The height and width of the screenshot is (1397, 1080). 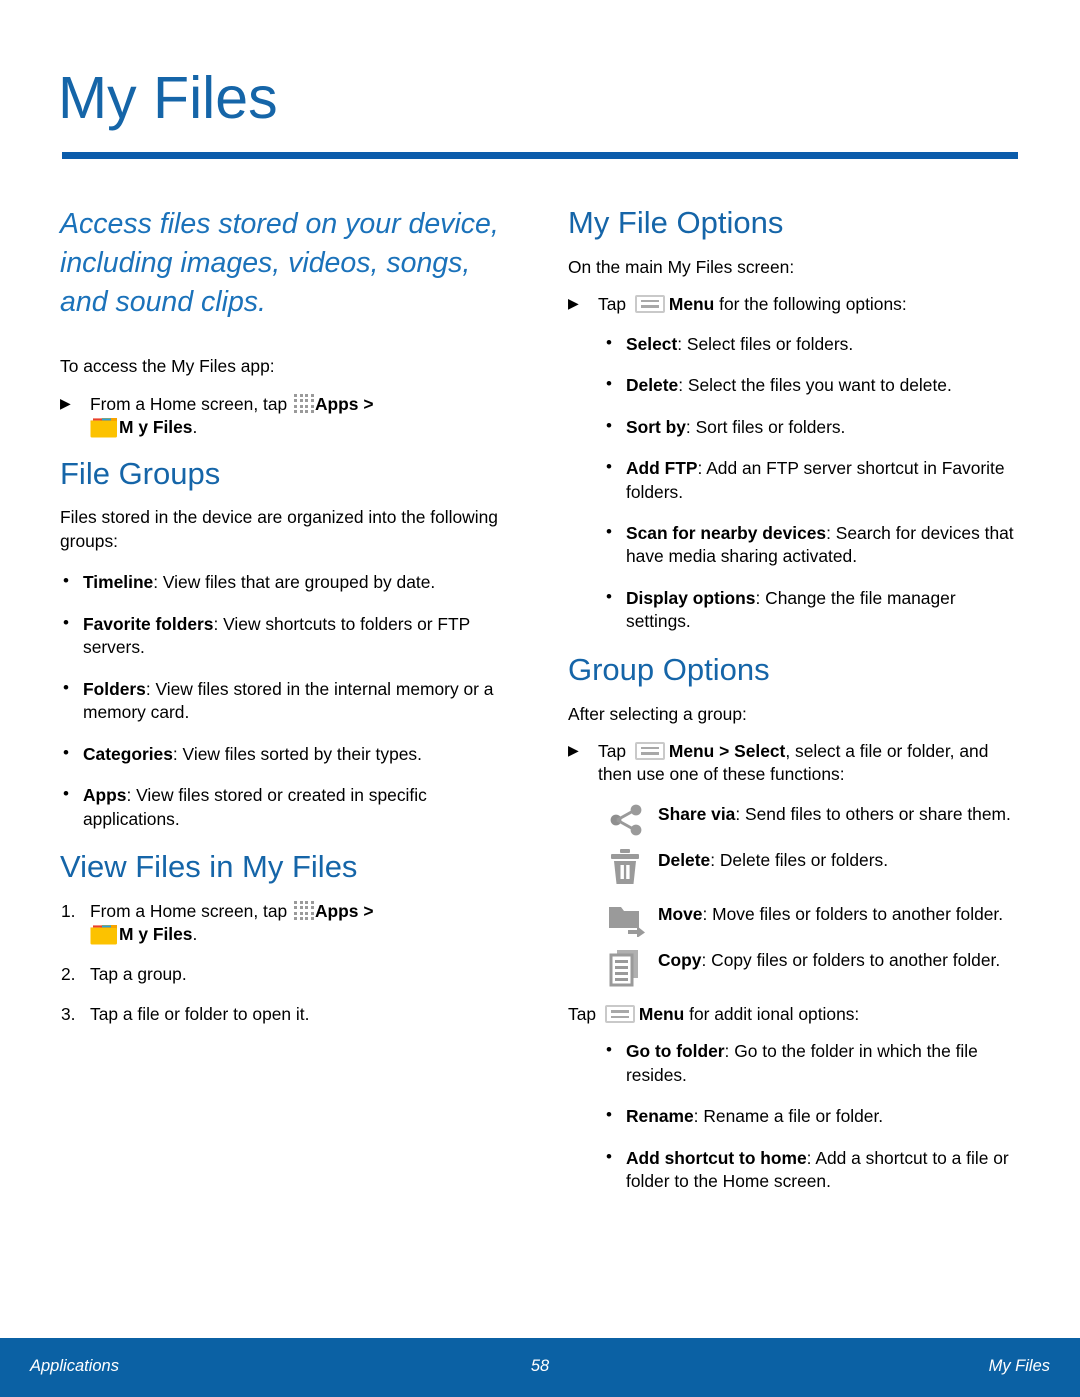 What do you see at coordinates (669, 669) in the screenshot?
I see `heading-group-options: Group Options` at bounding box center [669, 669].